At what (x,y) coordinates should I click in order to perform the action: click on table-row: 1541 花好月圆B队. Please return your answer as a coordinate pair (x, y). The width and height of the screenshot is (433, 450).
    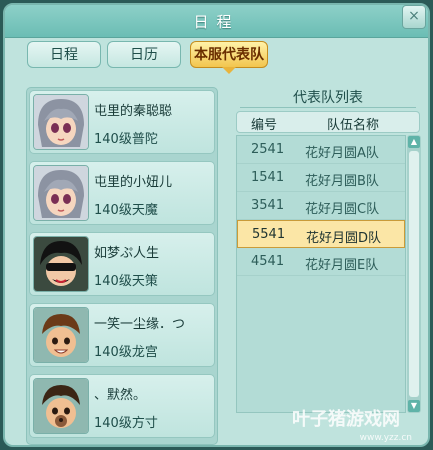
    Looking at the image, I should click on (321, 178).